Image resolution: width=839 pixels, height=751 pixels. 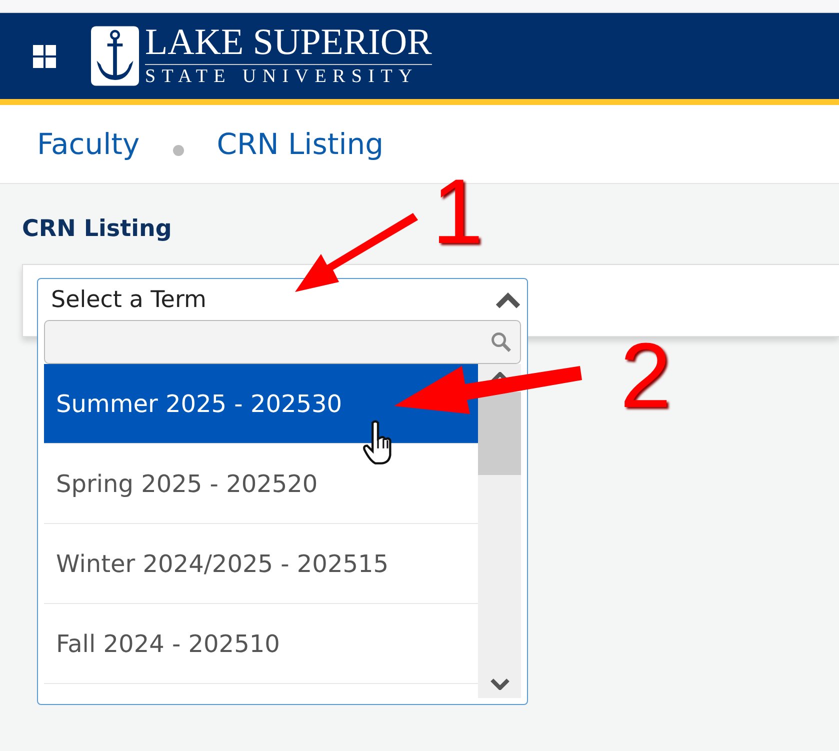 I want to click on annotation-number: 1, so click(x=458, y=212).